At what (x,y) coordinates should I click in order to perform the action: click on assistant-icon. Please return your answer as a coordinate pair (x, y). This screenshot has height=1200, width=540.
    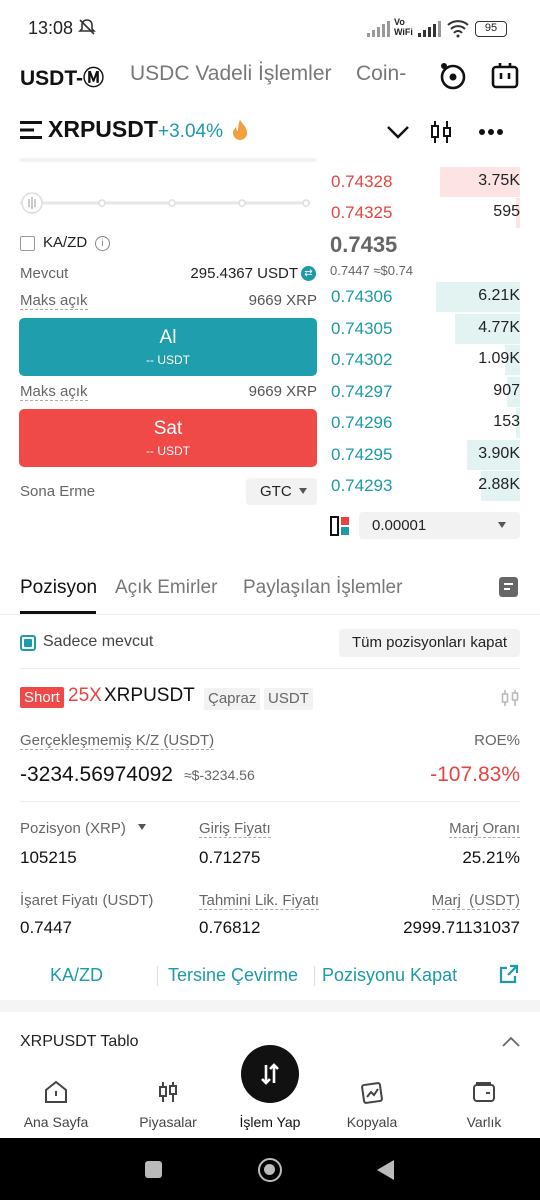
    Looking at the image, I should click on (505, 76).